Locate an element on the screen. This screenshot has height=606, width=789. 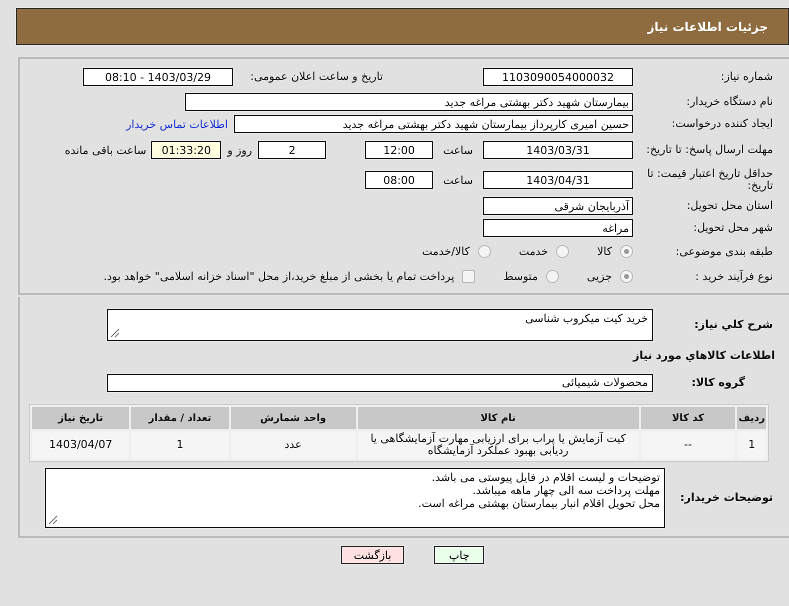
days-label: روز و is located at coordinates (239, 150).